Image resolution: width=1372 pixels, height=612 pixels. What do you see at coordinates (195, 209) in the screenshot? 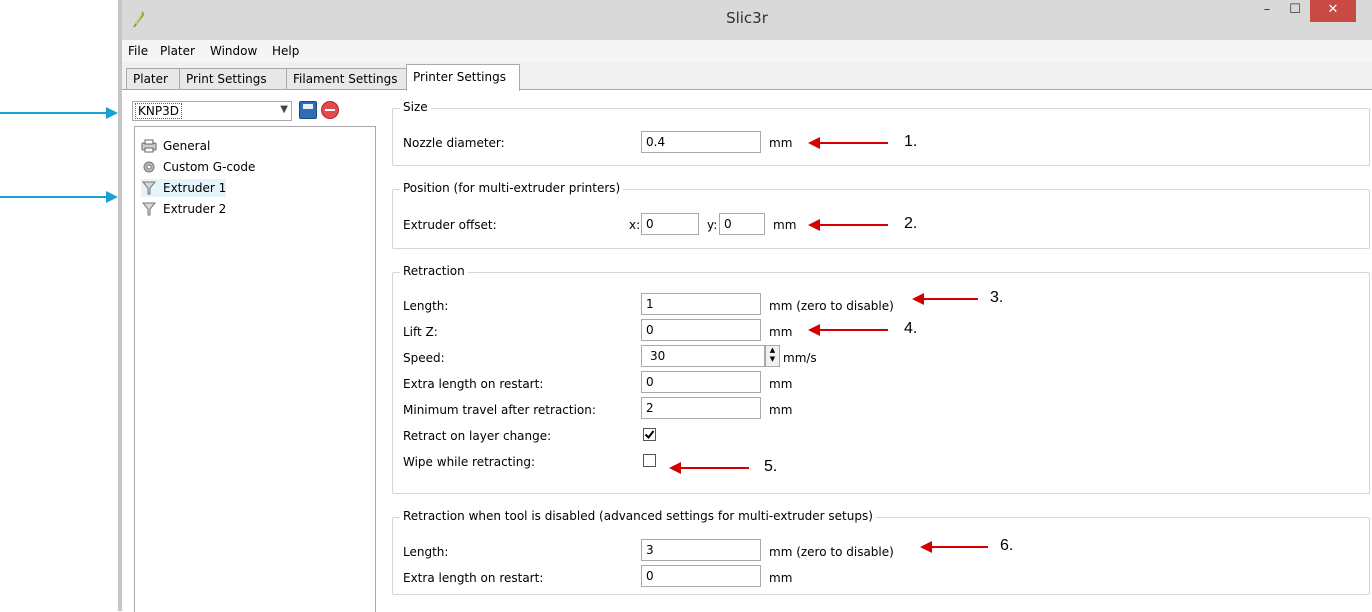
I see `tree-item-label: Extruder 2` at bounding box center [195, 209].